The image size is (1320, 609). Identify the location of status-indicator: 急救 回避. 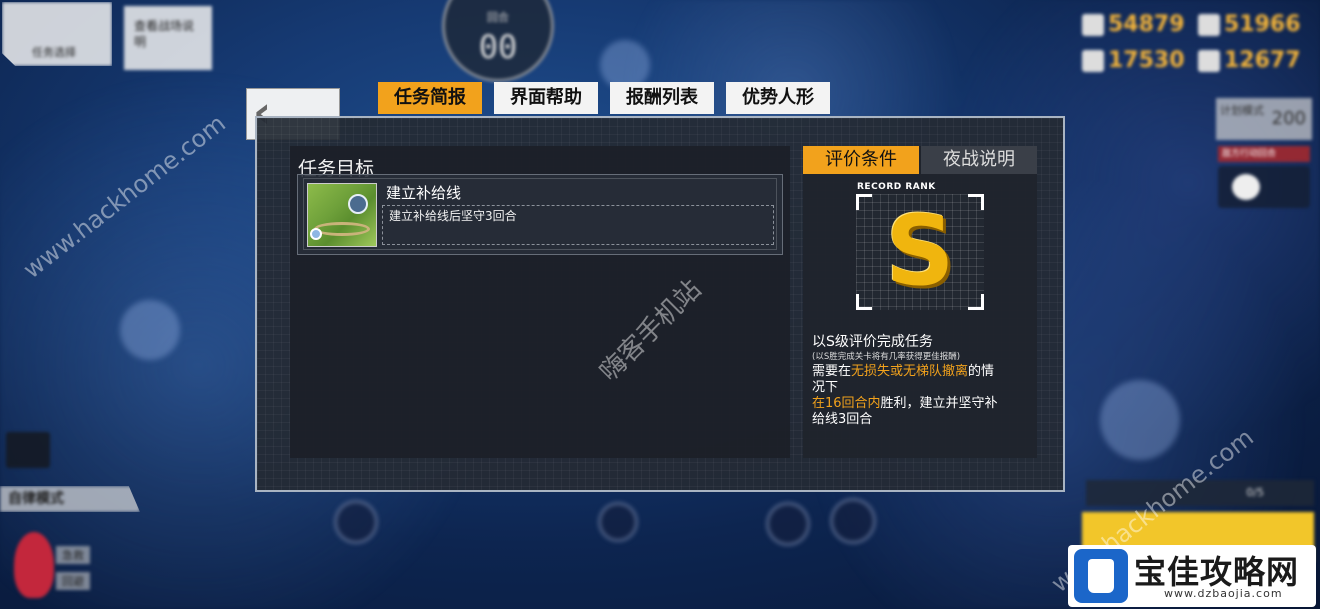
(75, 567).